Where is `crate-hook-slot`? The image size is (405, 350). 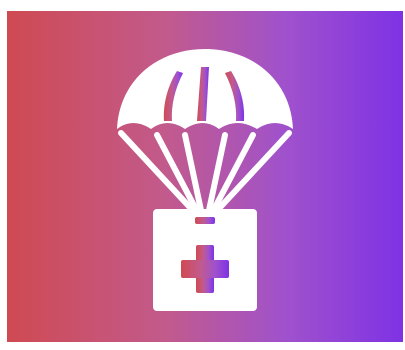 crate-hook-slot is located at coordinates (205, 220).